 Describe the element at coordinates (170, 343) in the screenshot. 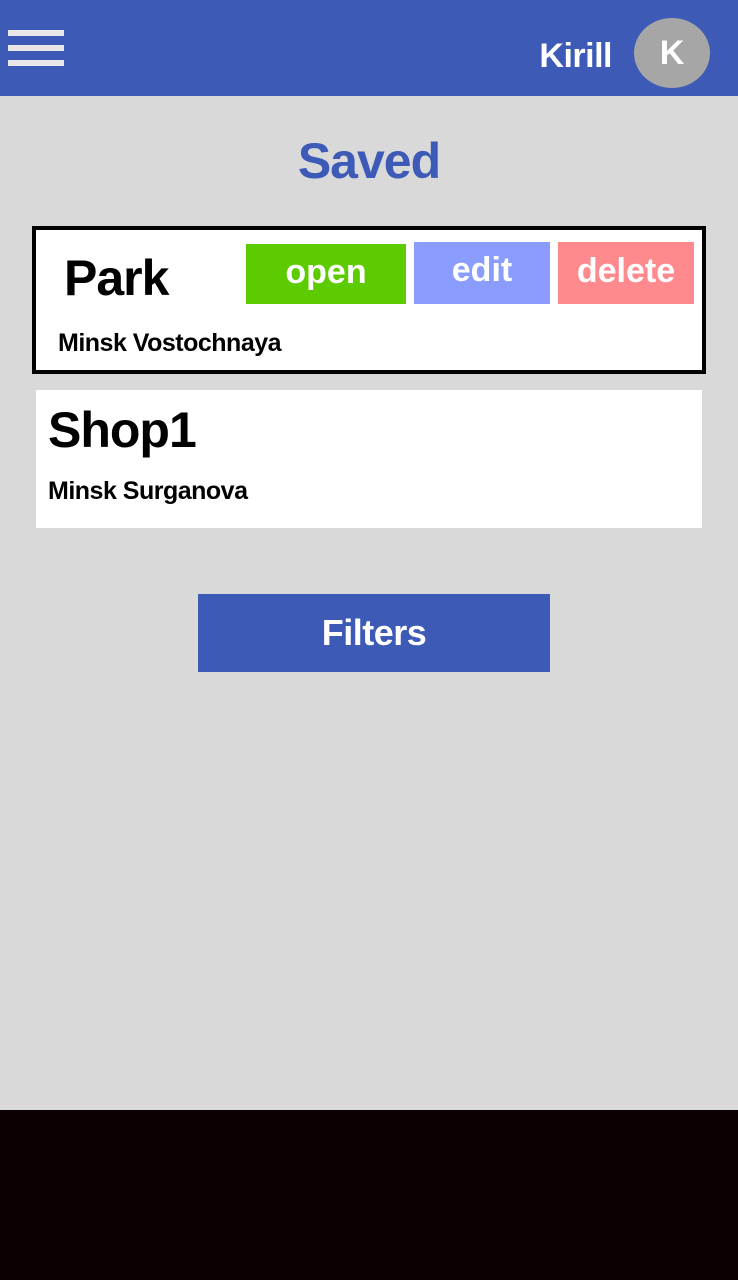

I see `saved-item-address: Minsk Vostochnaya` at that location.